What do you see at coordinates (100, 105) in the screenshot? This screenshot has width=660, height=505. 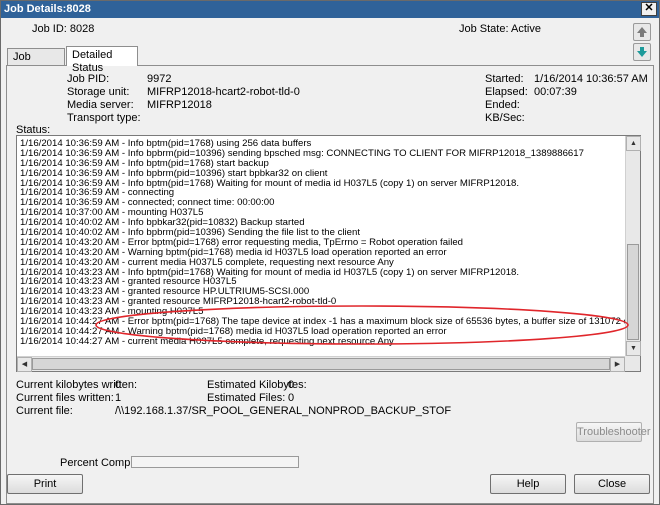 I see `media-server-label: Media server:` at bounding box center [100, 105].